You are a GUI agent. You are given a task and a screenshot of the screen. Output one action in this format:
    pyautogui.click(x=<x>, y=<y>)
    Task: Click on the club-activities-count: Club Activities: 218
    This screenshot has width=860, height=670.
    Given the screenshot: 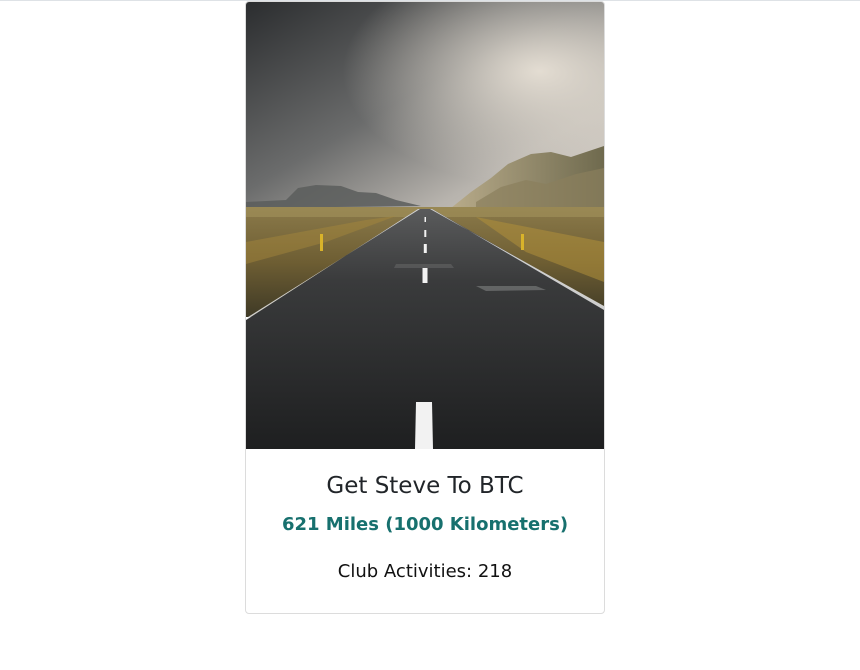 What is the action you would take?
    pyautogui.click(x=425, y=571)
    